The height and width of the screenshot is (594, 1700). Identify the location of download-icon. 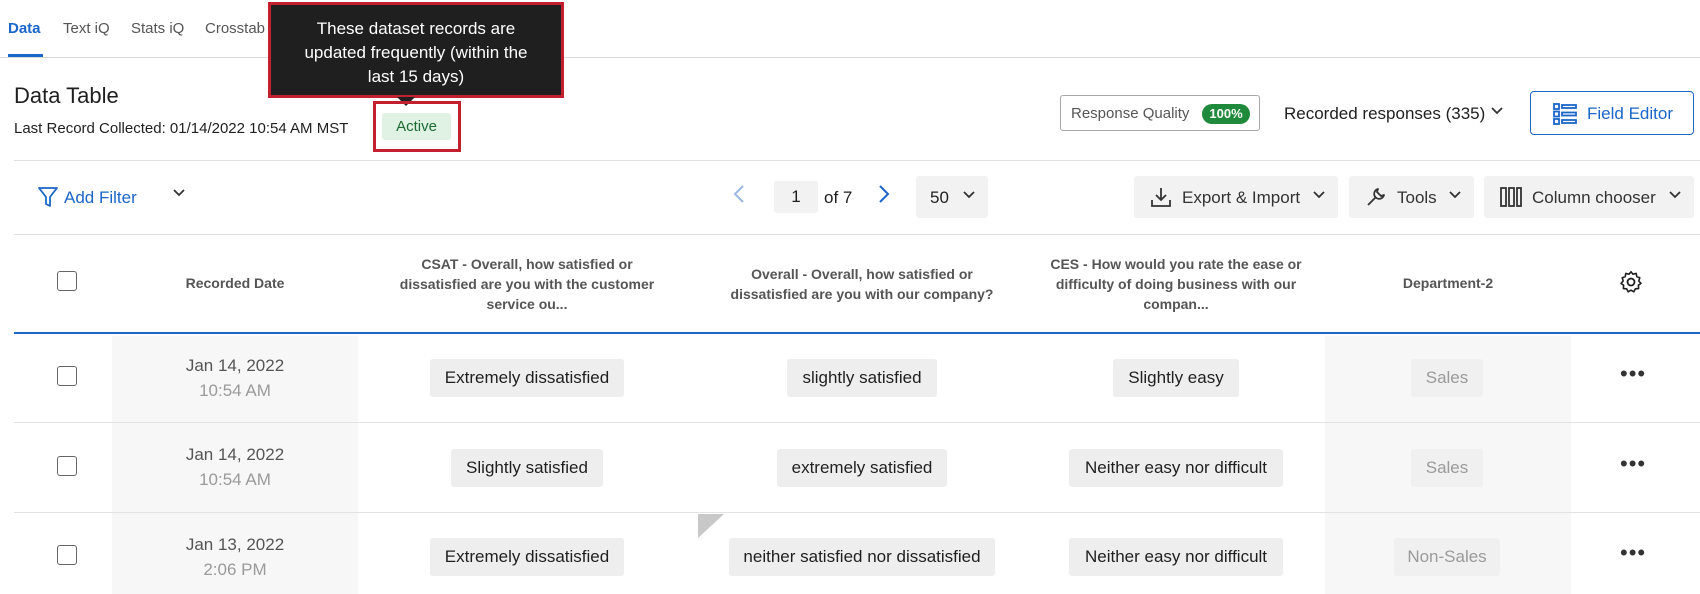
(1161, 197).